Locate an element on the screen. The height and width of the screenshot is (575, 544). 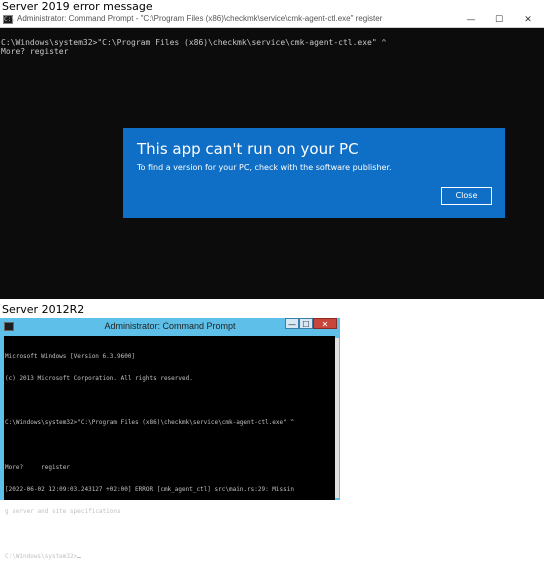
title-bar: Administrator: Command Prompt — ☐ ✕ is located at coordinates (170, 326).